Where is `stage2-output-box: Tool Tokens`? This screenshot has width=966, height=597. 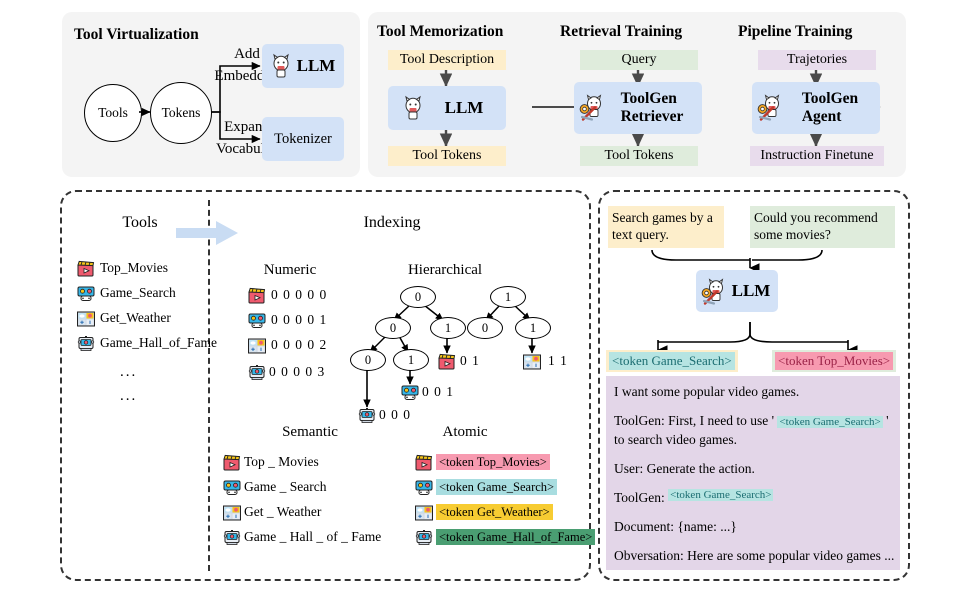
stage2-output-box: Tool Tokens is located at coordinates (639, 156).